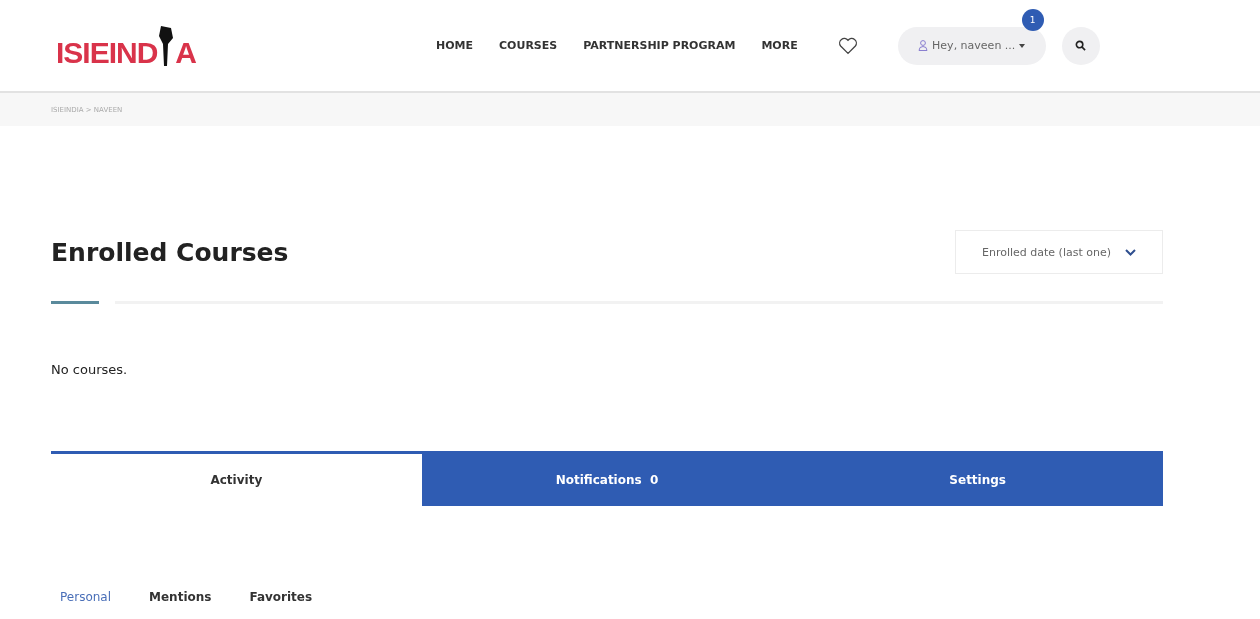  Describe the element at coordinates (455, 45) in the screenshot. I see `nav-link: HOME` at that location.